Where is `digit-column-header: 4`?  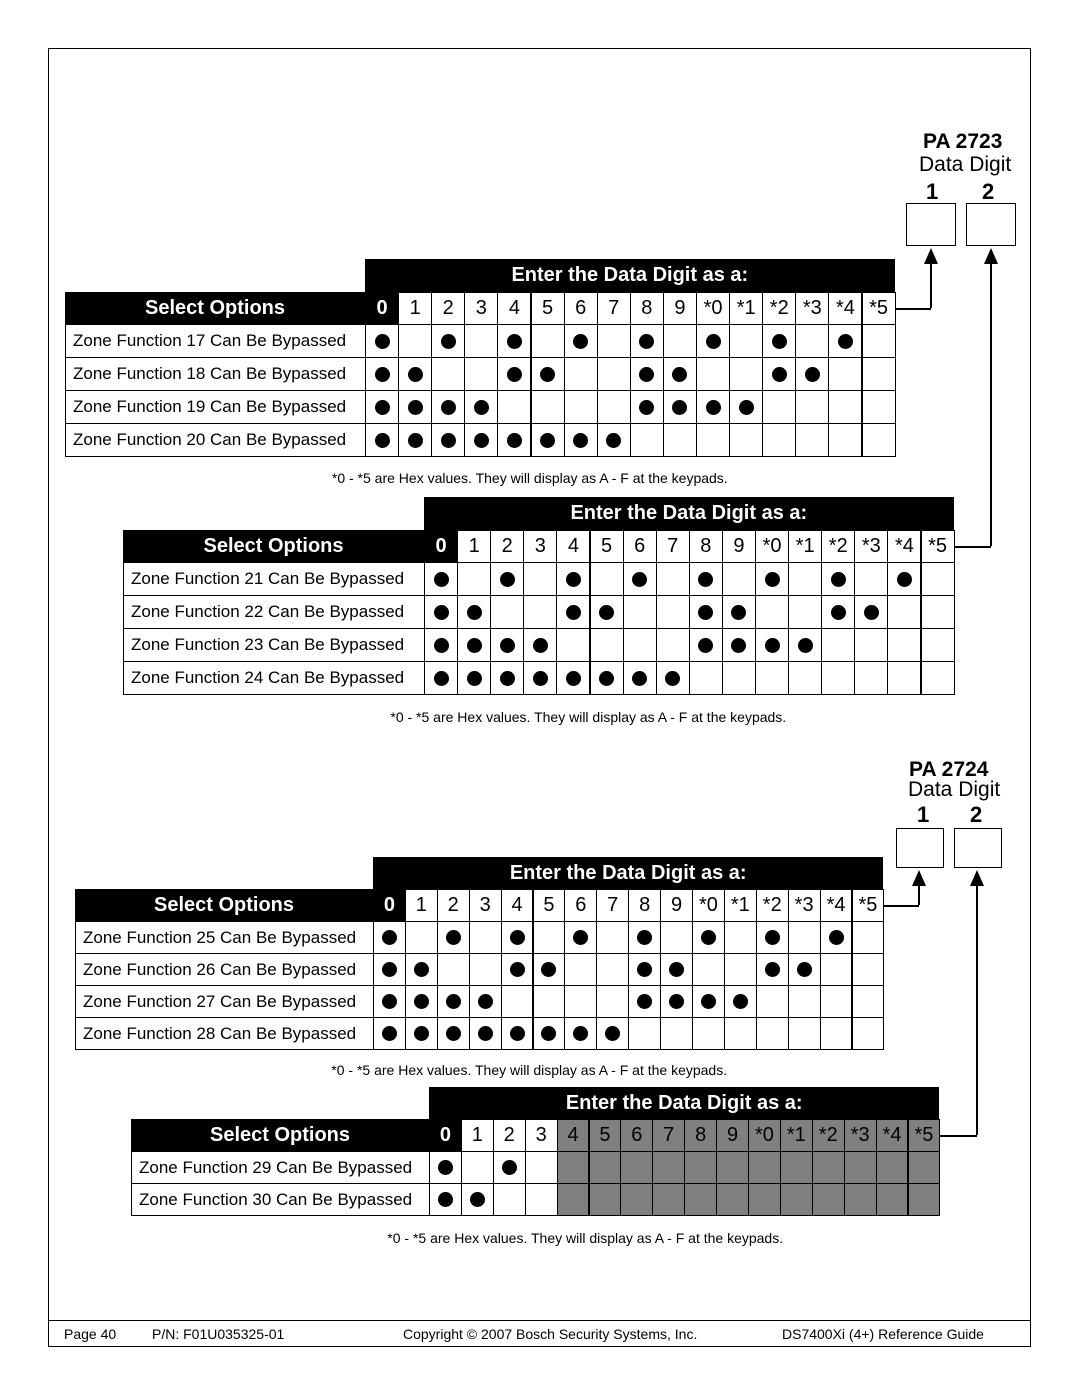
digit-column-header: 4 is located at coordinates (573, 1135).